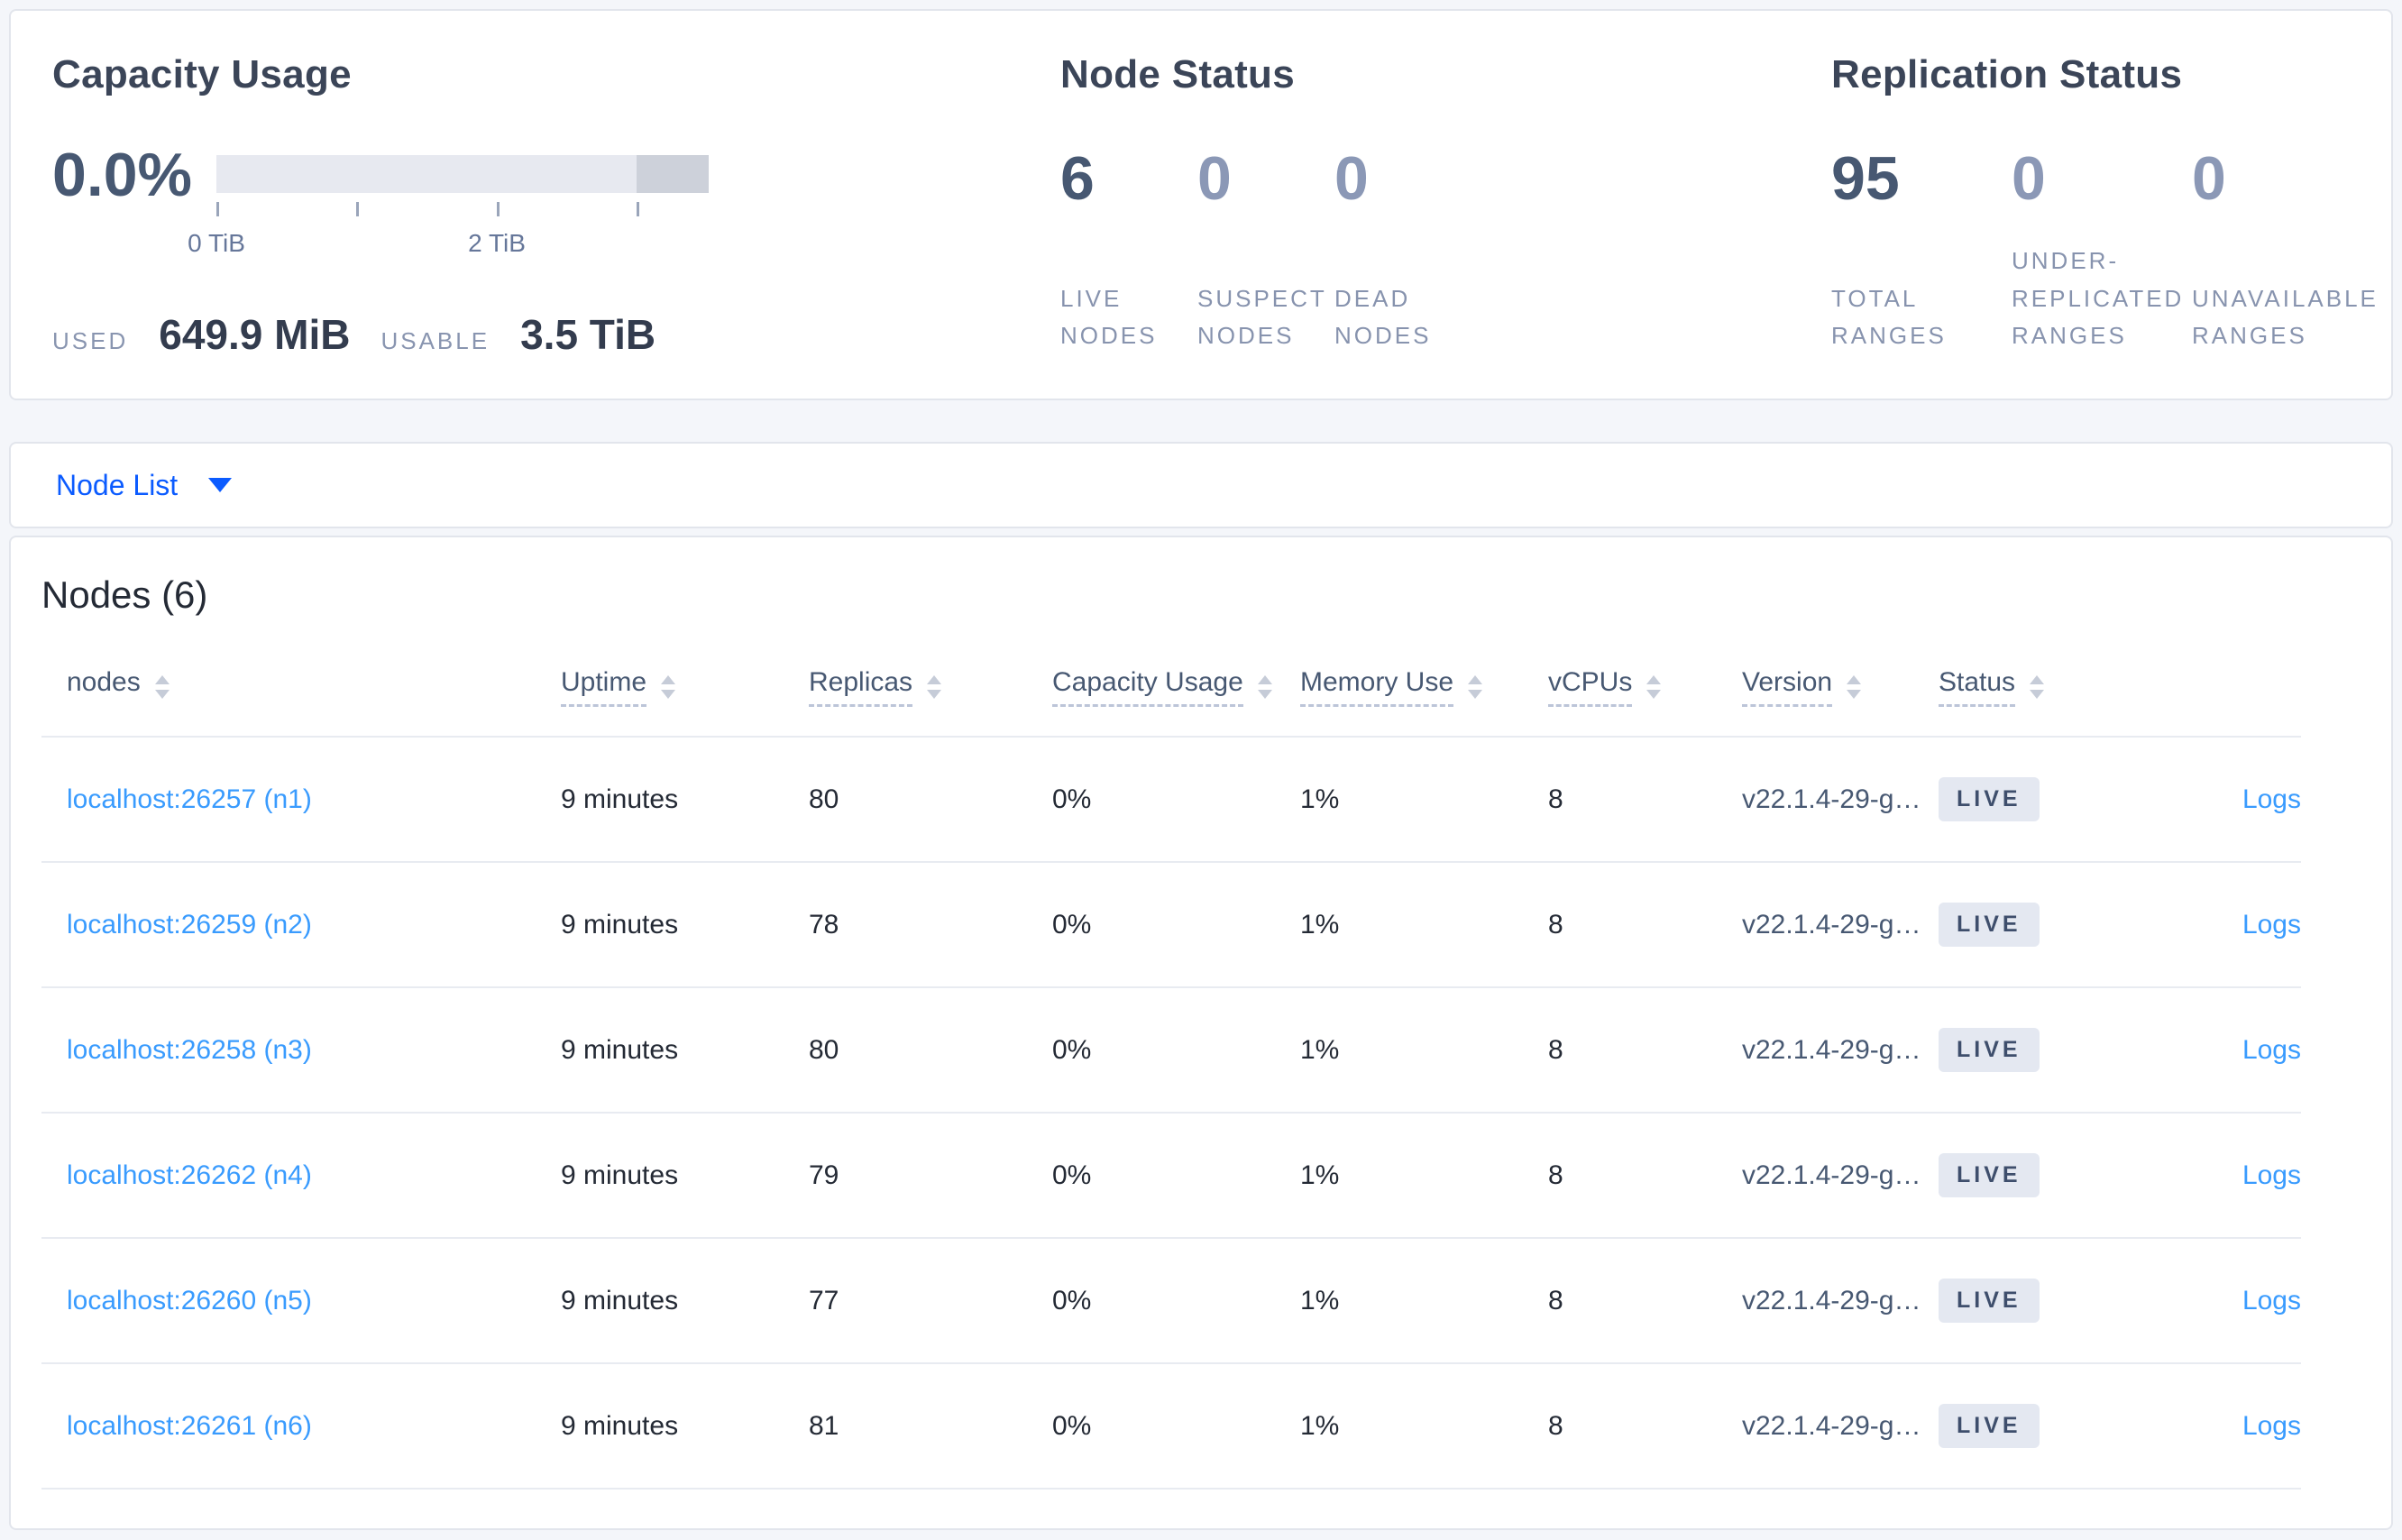 The height and width of the screenshot is (1540, 2402). I want to click on node-link: localhost:26259 (n2), so click(189, 925).